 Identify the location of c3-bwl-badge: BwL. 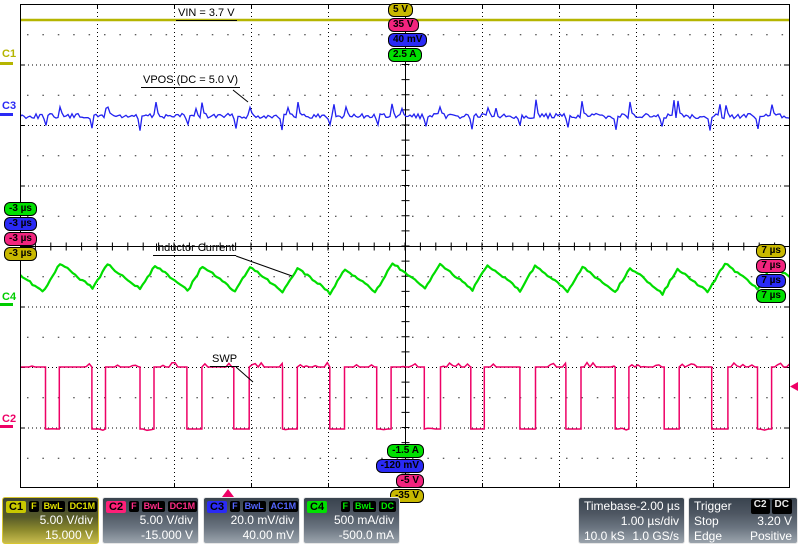
(254, 506).